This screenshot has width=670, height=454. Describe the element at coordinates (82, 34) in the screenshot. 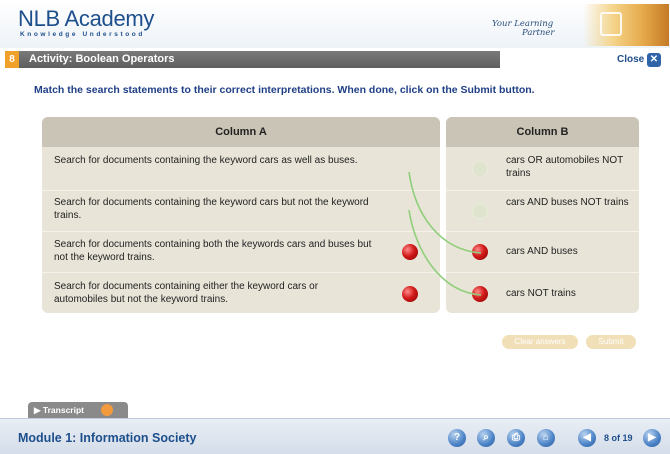

I see `logo-subtitle: Knowledge Understood` at that location.